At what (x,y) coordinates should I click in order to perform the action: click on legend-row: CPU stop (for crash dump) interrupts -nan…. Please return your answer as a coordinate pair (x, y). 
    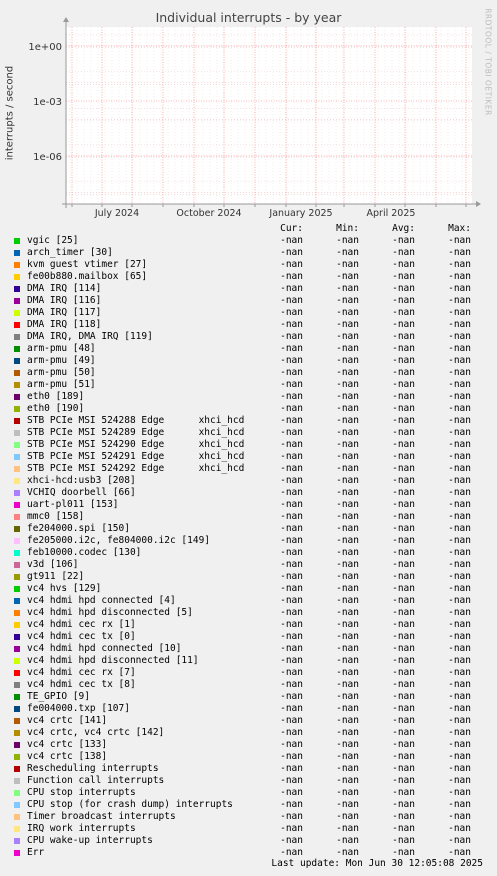
    Looking at the image, I should click on (248, 805).